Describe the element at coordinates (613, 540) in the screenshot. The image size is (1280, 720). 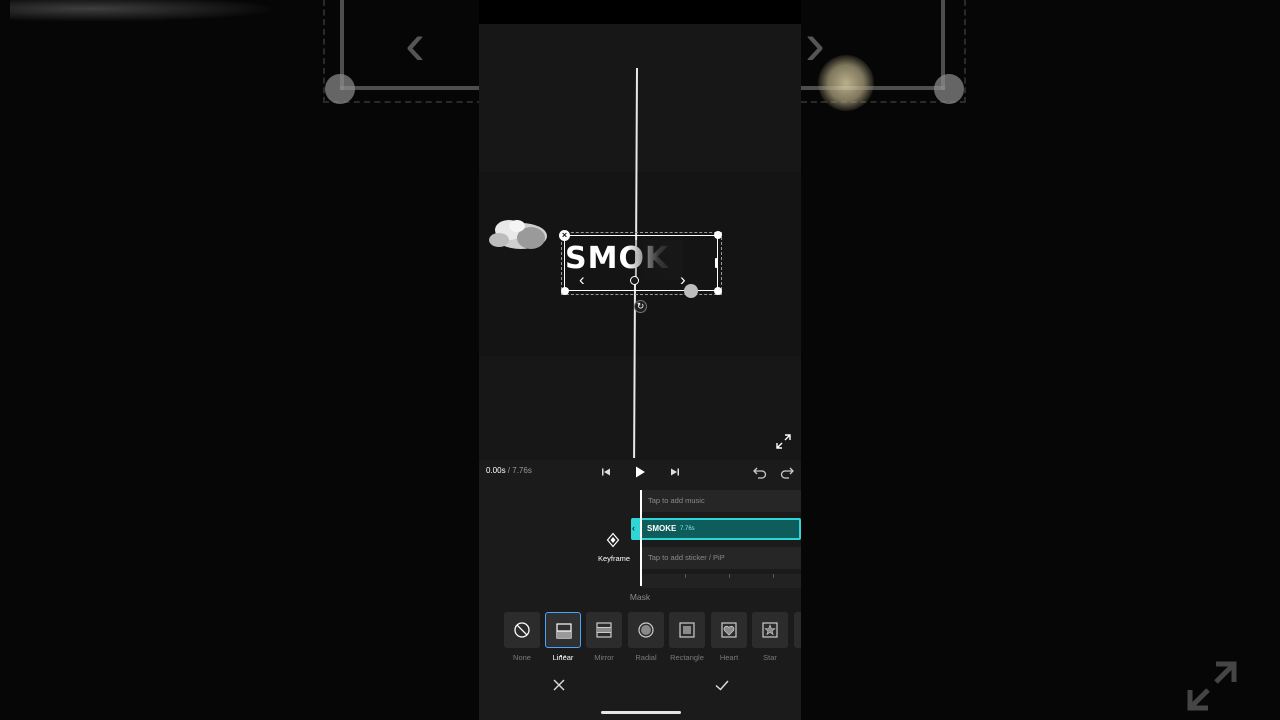
I see `keyframe-diamond-icon` at that location.